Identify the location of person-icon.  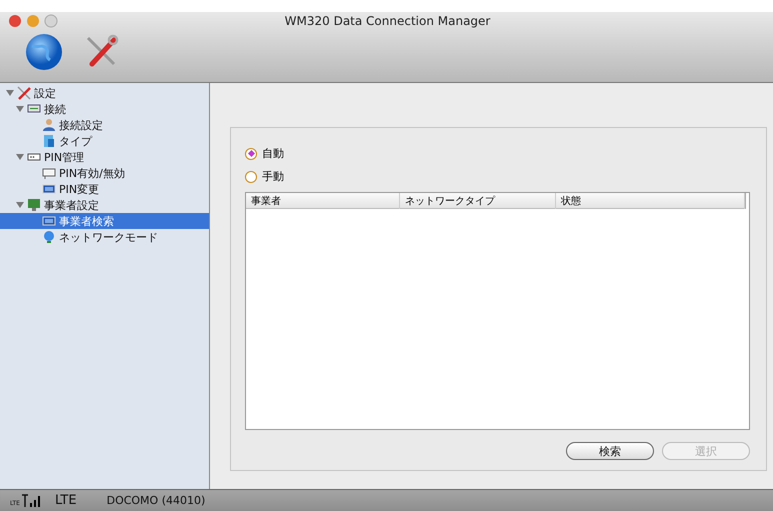
(49, 125).